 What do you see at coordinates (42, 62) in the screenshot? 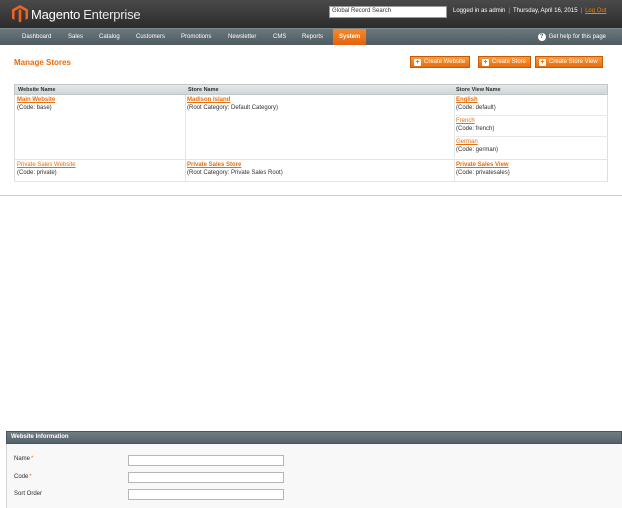
I see `page-title: Manage Stores` at bounding box center [42, 62].